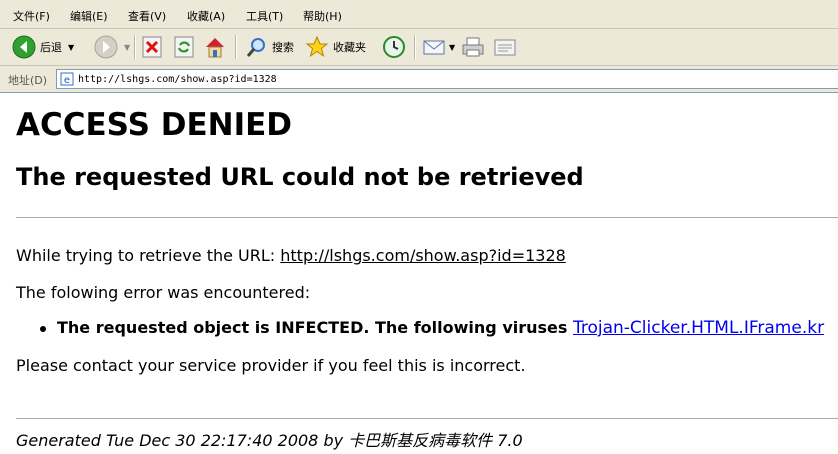  I want to click on page-subtitle: The requested URL could not be retrieved, so click(300, 177).